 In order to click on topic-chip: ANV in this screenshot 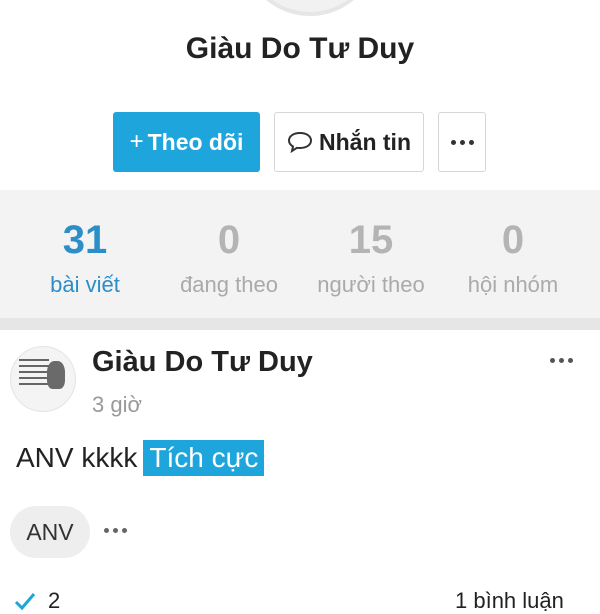, I will do `click(50, 532)`.